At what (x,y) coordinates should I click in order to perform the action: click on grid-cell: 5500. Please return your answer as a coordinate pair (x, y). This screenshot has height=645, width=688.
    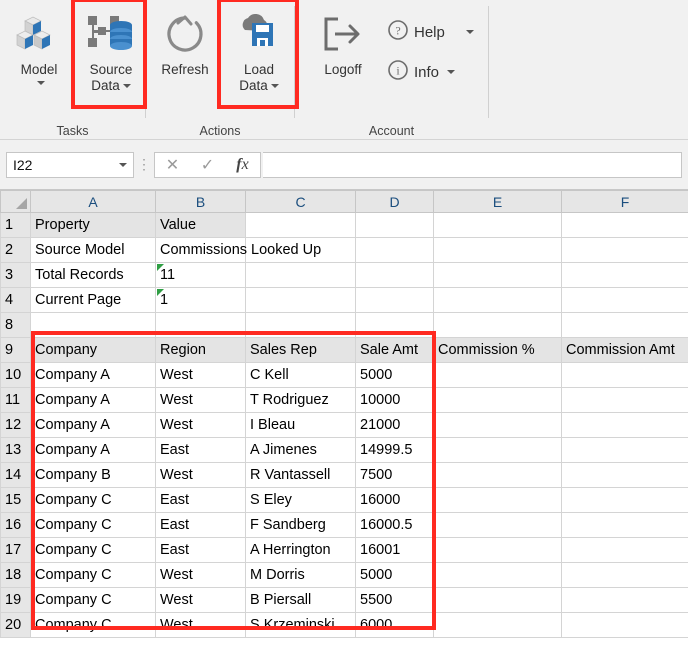
    Looking at the image, I should click on (394, 600).